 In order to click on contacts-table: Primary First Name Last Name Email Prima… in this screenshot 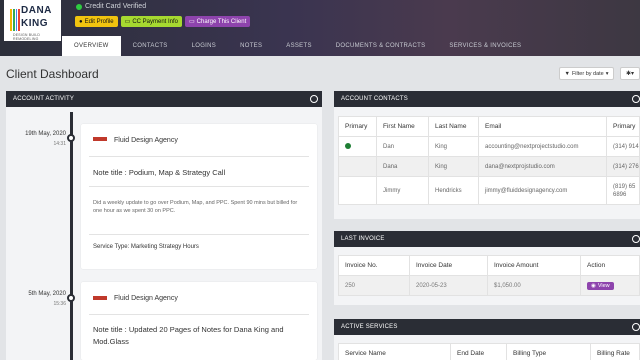, I will do `click(489, 160)`.